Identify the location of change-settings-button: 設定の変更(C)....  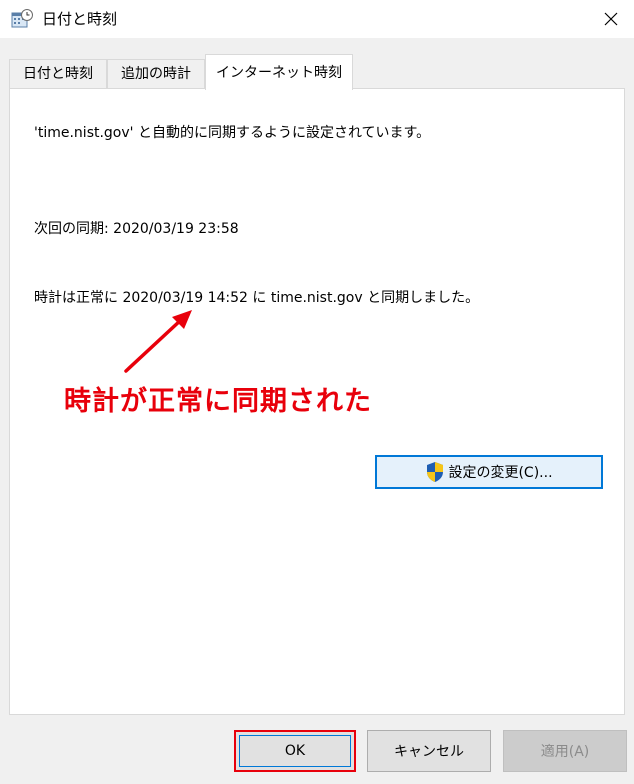
(489, 472).